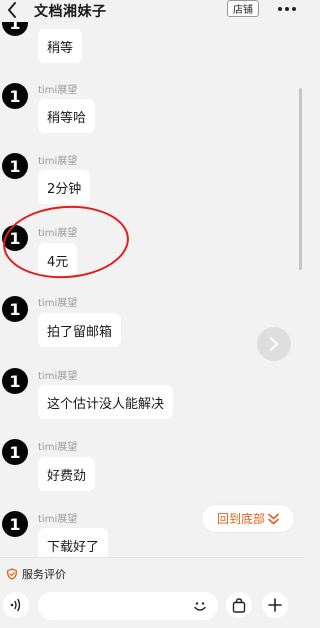 The image size is (320, 628). Describe the element at coordinates (287, 9) in the screenshot. I see `more-options-button` at that location.